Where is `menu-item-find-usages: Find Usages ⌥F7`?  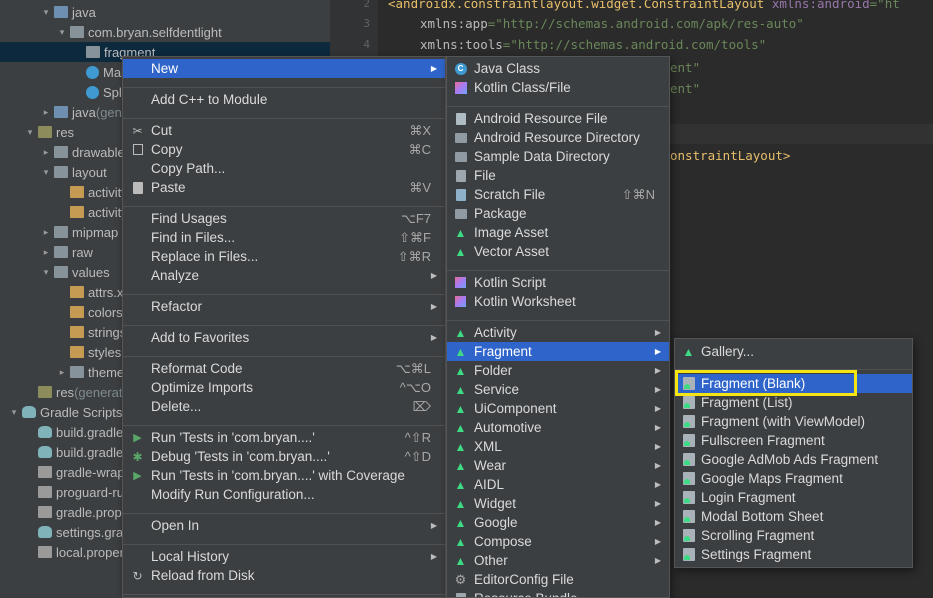
menu-item-find-usages: Find Usages ⌥F7 is located at coordinates (284, 218).